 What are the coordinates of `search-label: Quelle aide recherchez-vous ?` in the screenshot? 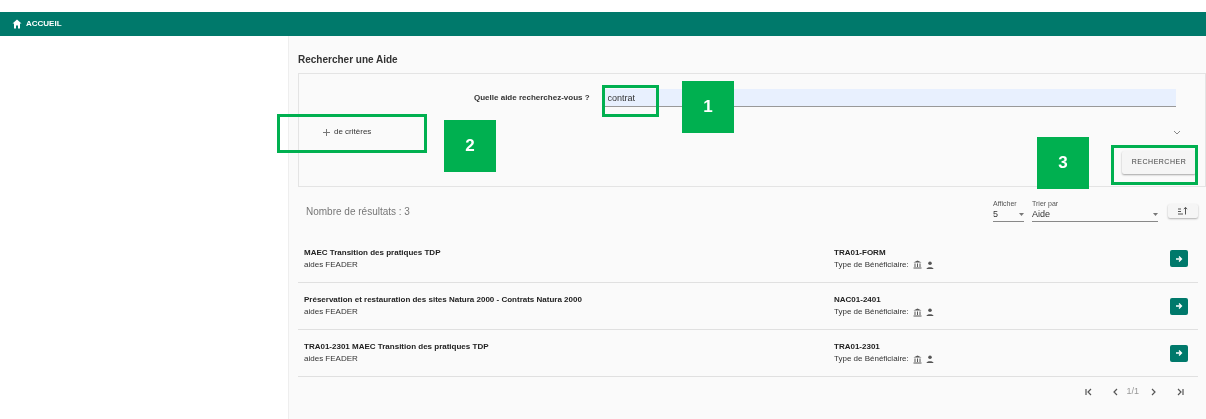 It's located at (532, 98).